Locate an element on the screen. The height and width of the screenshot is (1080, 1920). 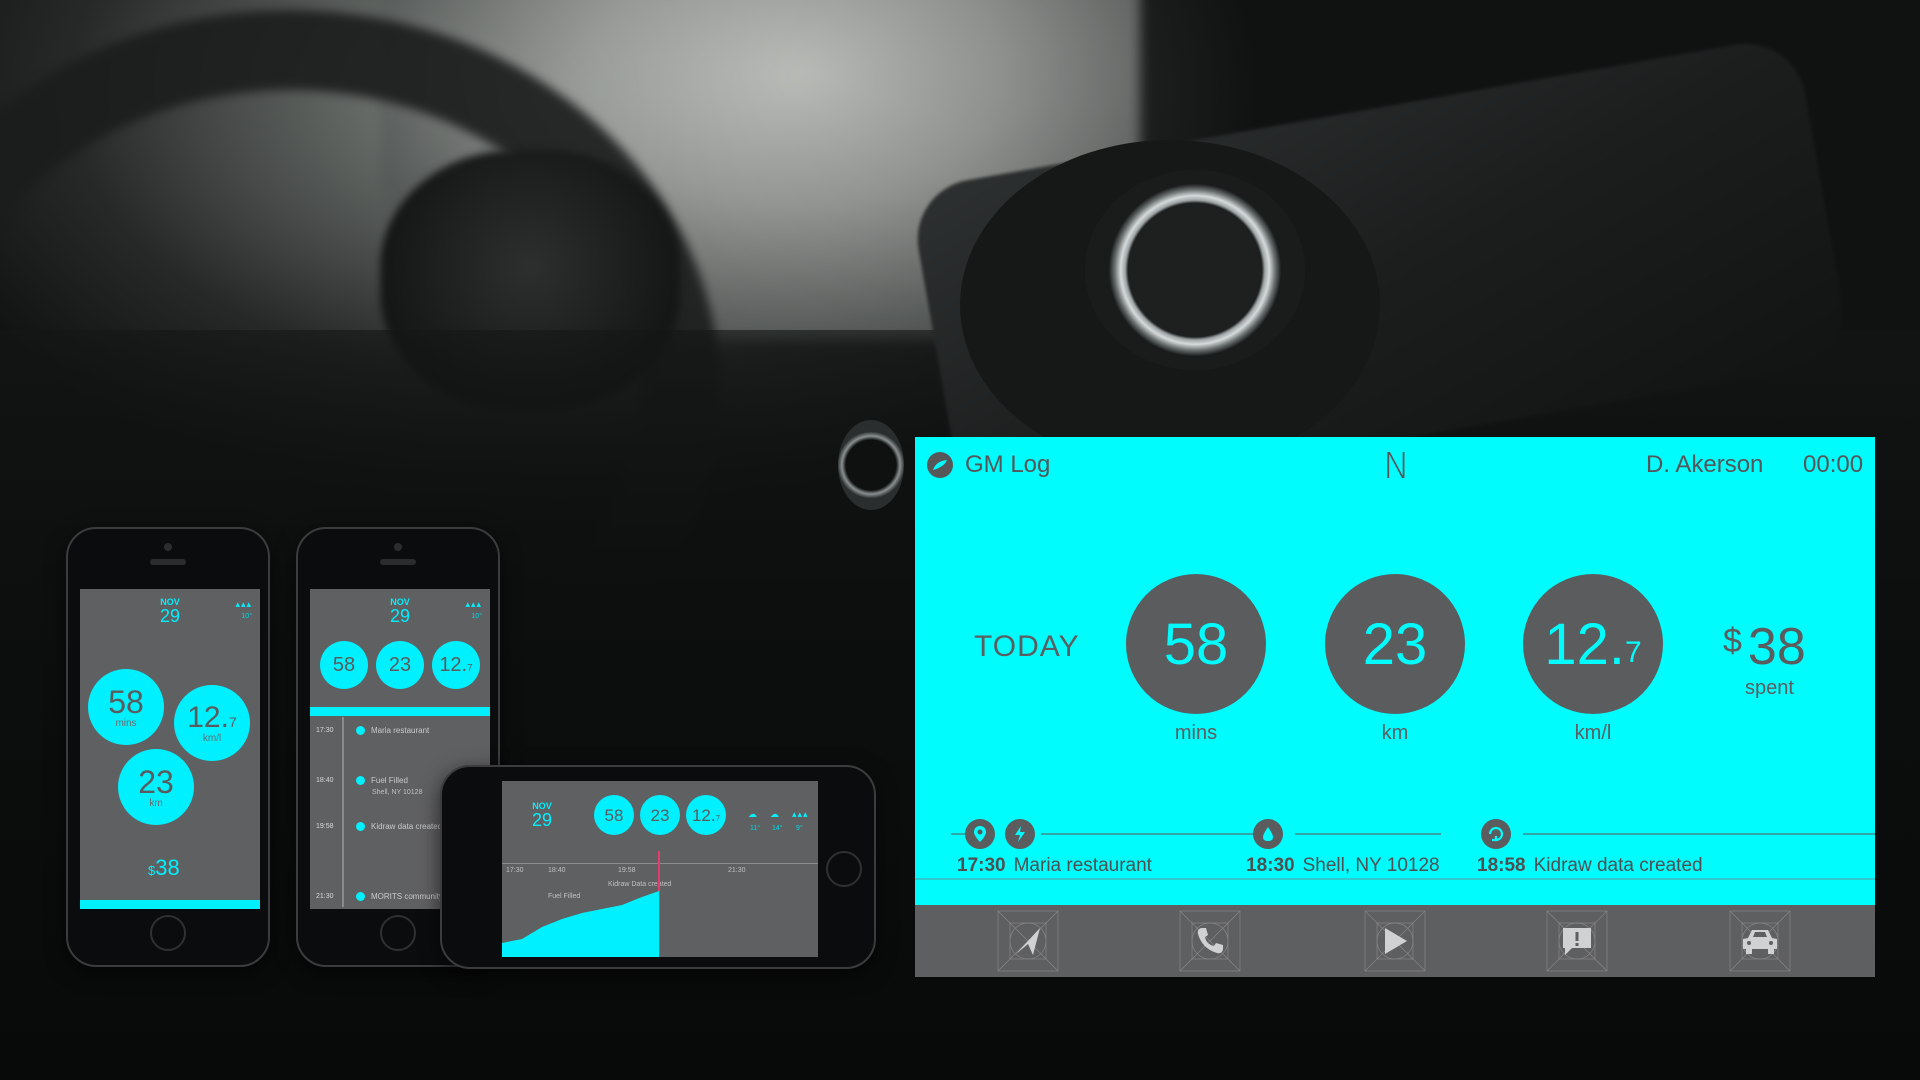
play-icon is located at coordinates (1396, 941).